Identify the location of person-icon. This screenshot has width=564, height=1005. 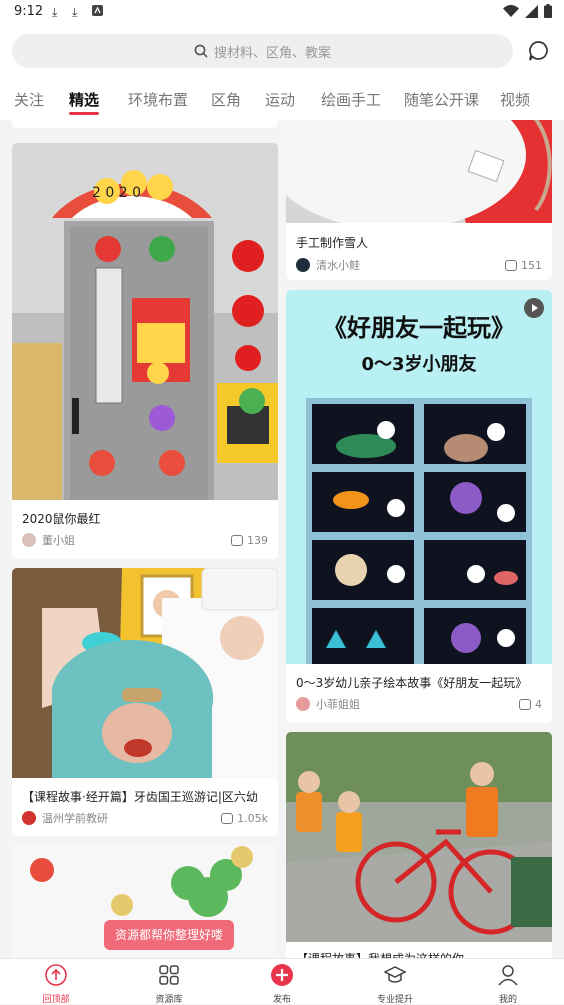
(508, 975).